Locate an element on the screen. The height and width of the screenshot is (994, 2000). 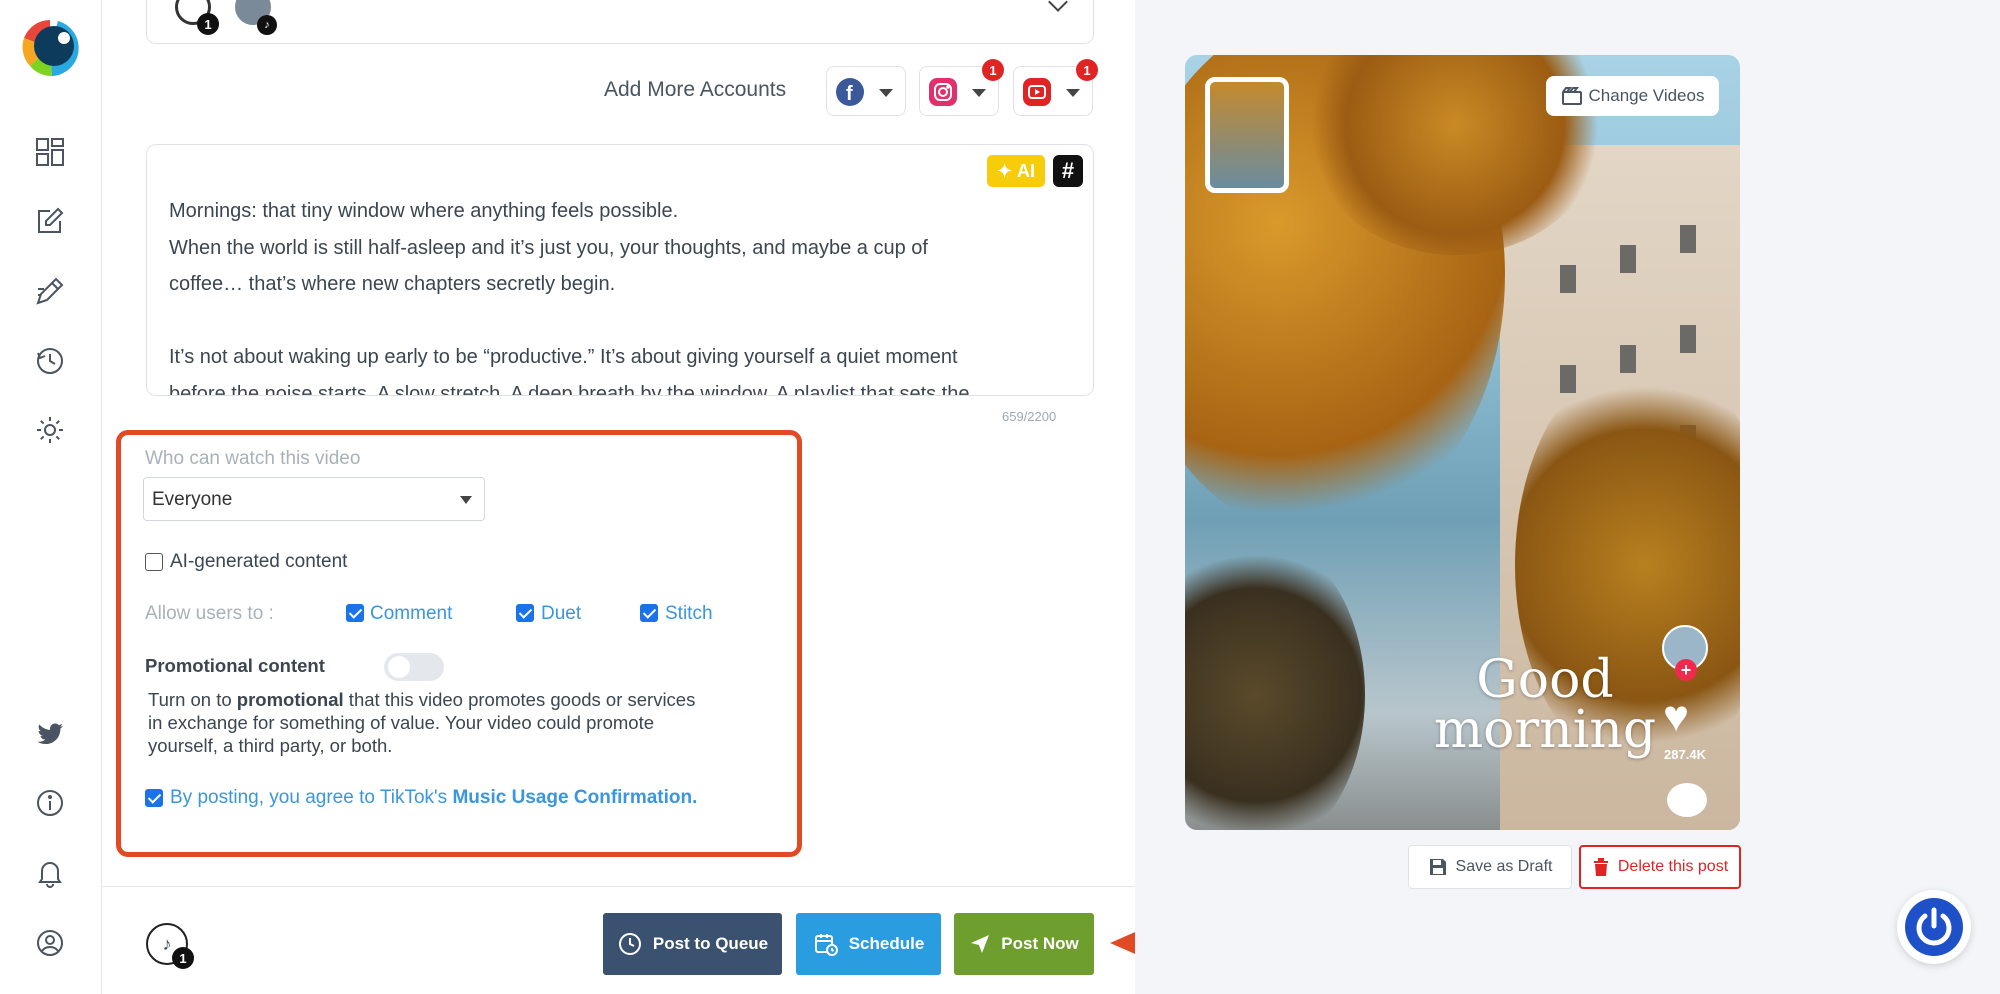
sidebar is located at coordinates (51, 497).